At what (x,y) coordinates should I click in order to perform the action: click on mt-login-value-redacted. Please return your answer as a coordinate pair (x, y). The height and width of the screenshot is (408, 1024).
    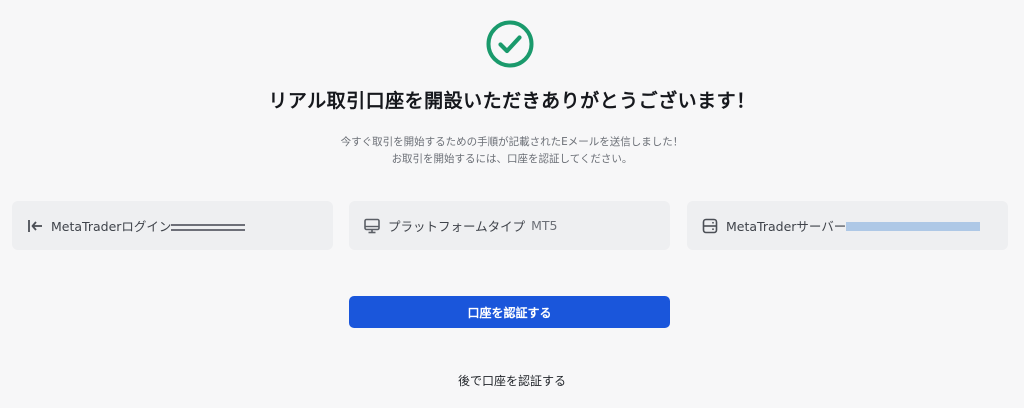
    Looking at the image, I should click on (208, 227).